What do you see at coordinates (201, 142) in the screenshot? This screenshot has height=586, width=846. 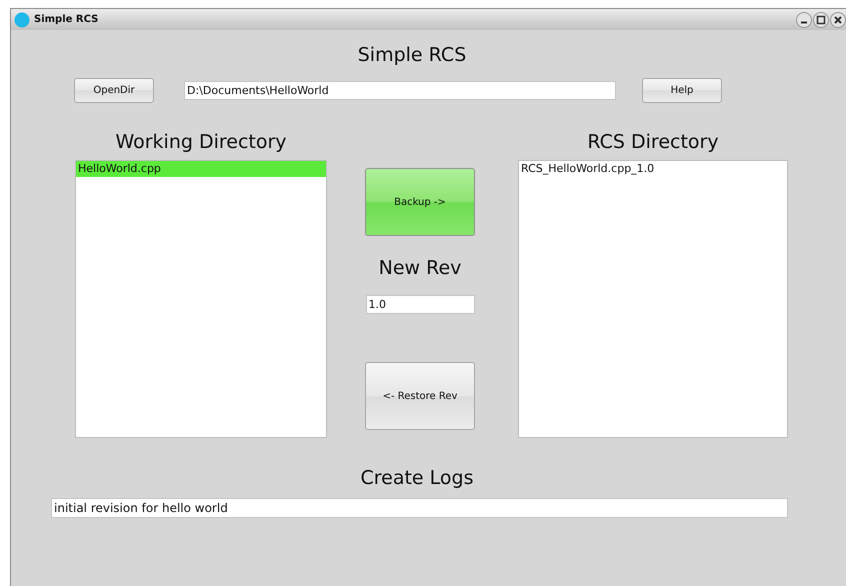 I see `working-directory-heading: Working Directory` at bounding box center [201, 142].